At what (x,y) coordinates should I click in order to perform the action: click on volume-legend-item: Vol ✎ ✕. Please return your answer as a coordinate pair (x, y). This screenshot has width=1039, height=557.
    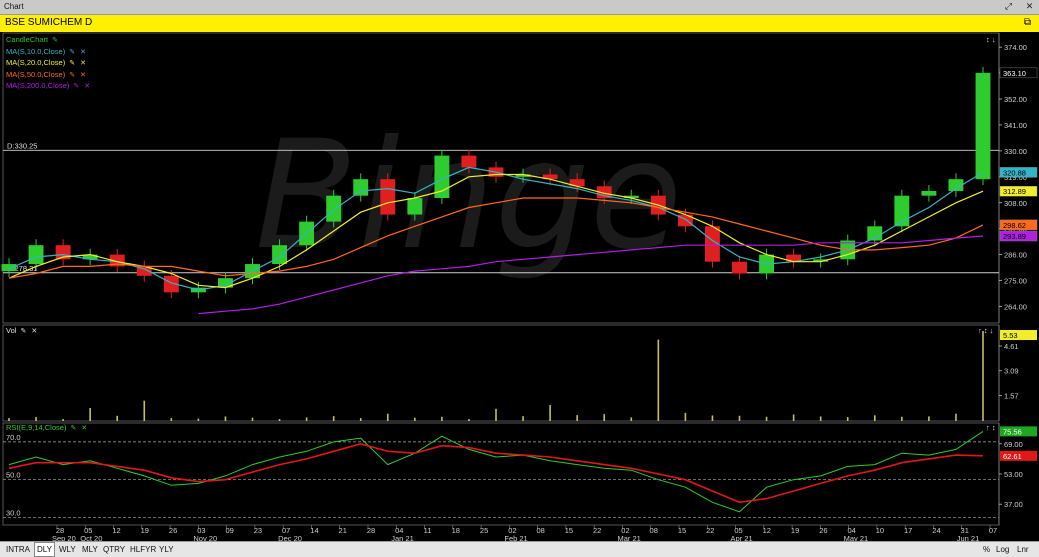
    Looking at the image, I should click on (21, 332).